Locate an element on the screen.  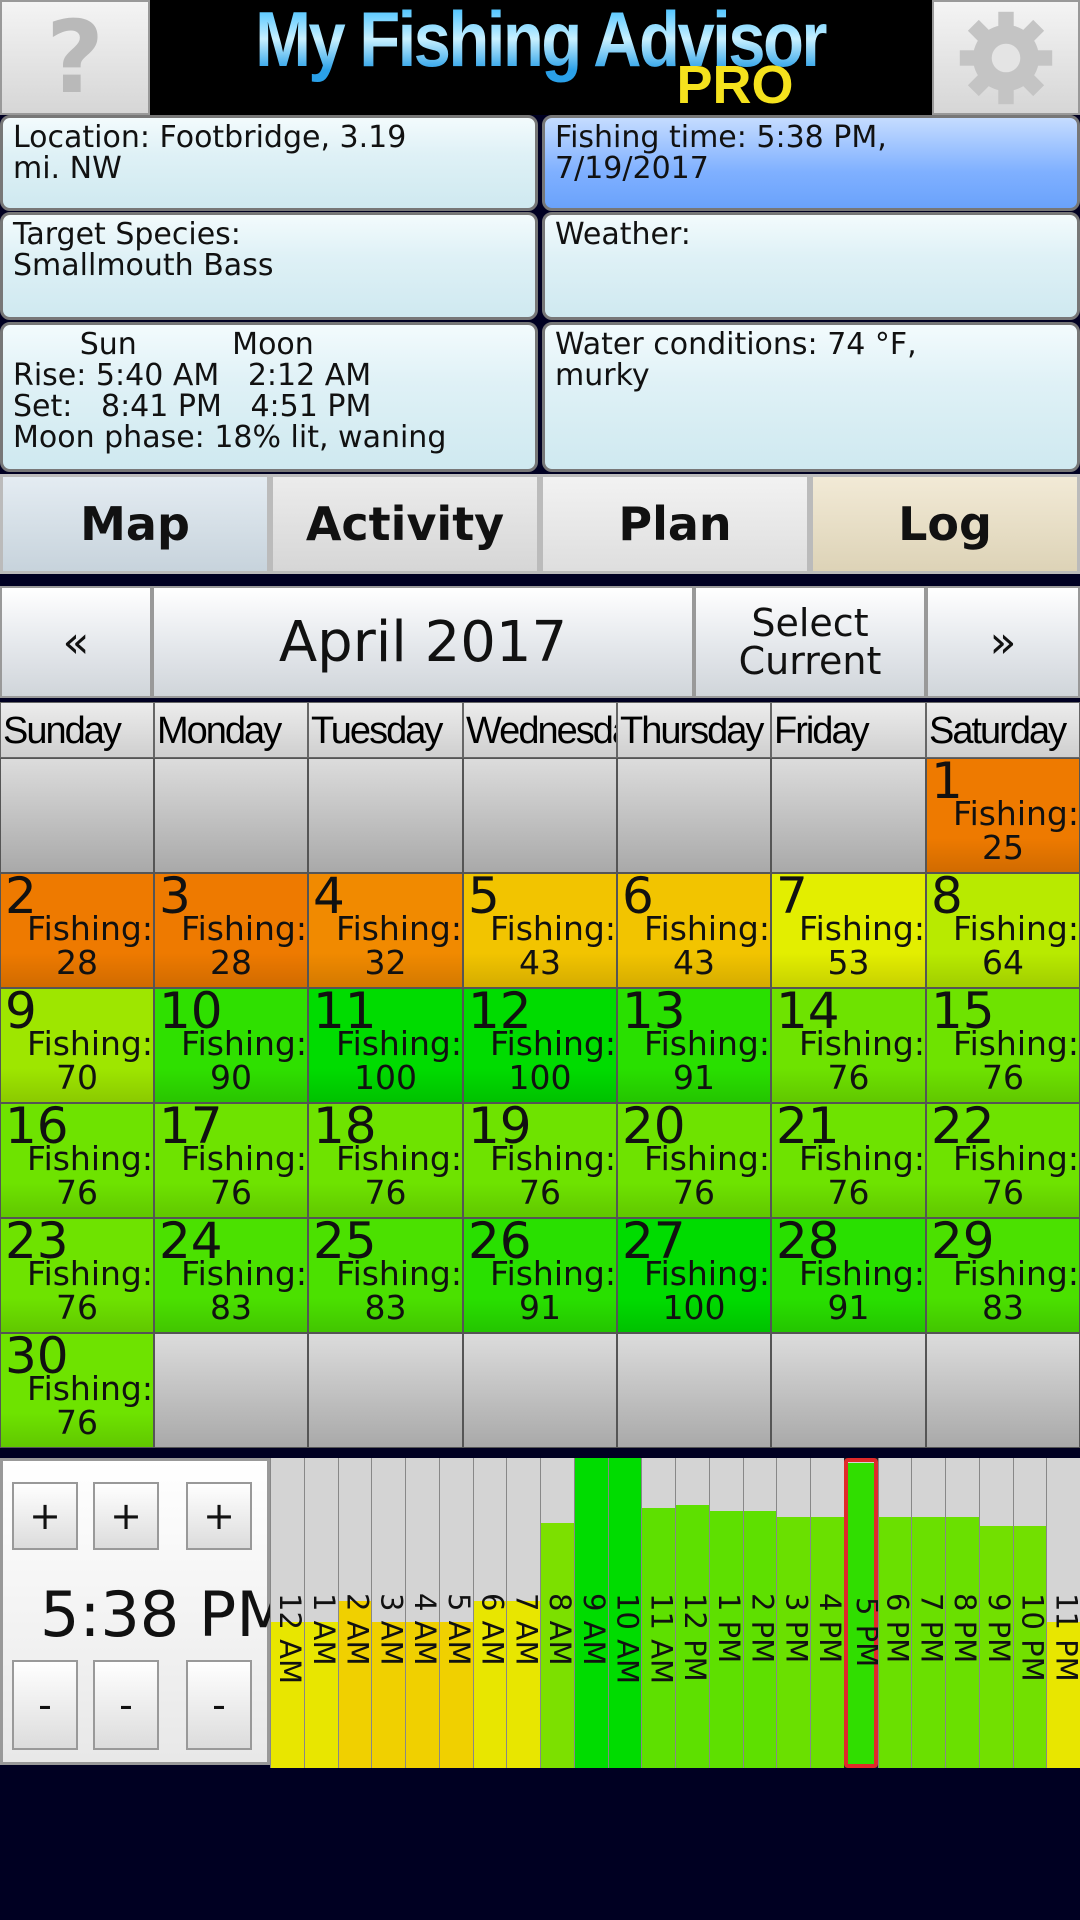
hour-plus-button: + is located at coordinates (45, 1516).